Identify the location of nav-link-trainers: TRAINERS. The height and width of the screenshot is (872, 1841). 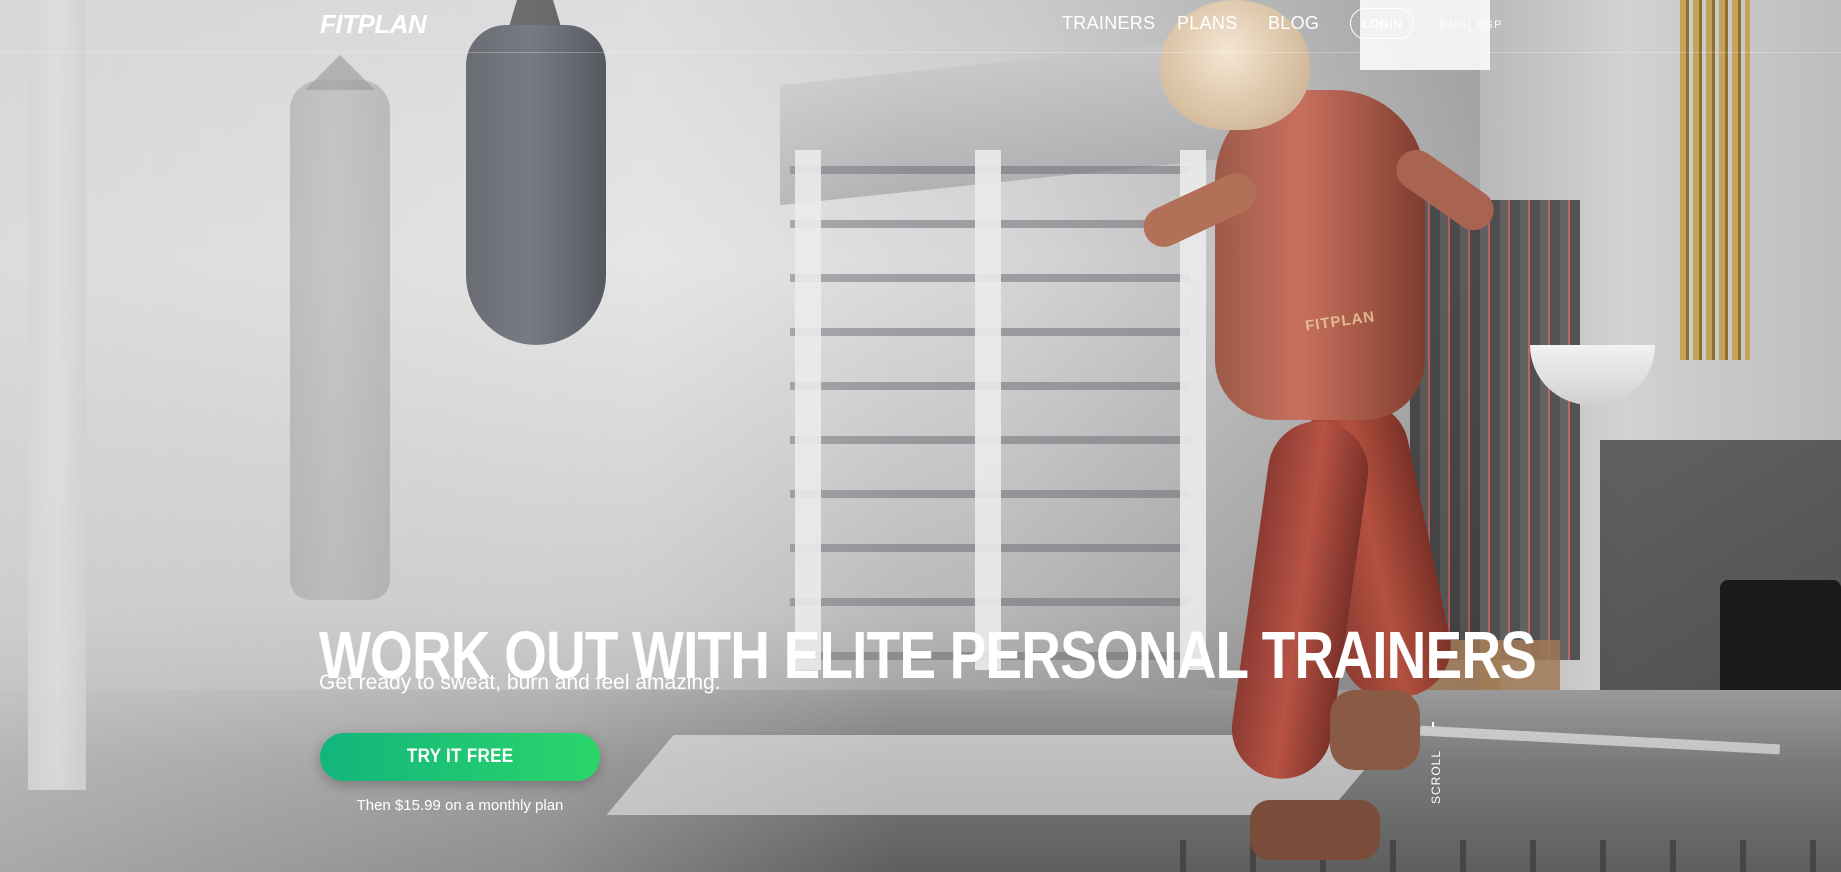
(1108, 23).